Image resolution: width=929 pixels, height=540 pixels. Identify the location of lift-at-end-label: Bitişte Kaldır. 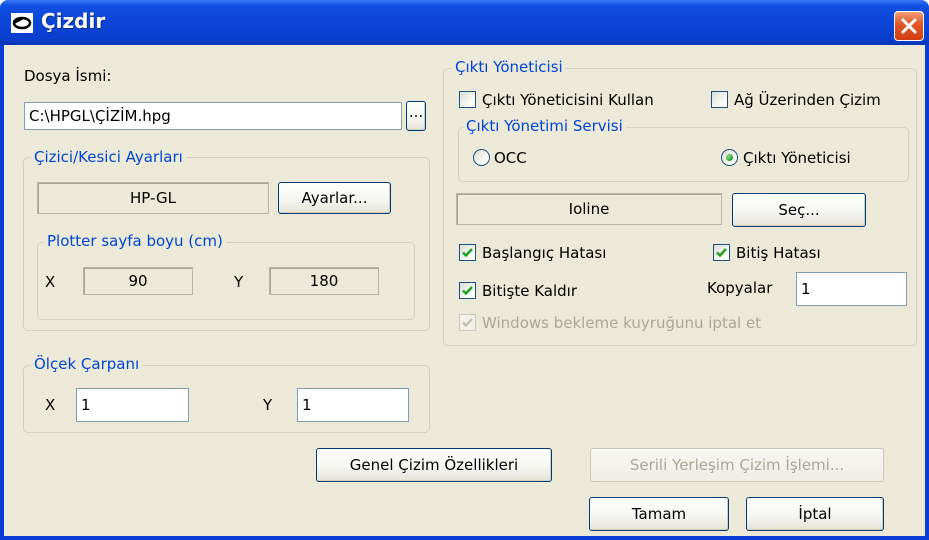
(529, 291).